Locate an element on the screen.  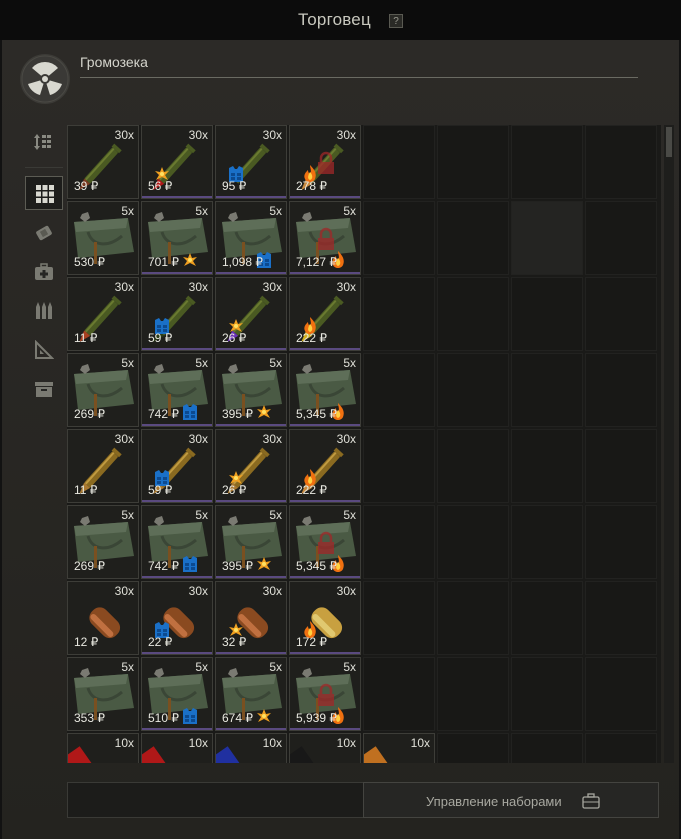
item-price: 353 ₽ is located at coordinates (89, 718).